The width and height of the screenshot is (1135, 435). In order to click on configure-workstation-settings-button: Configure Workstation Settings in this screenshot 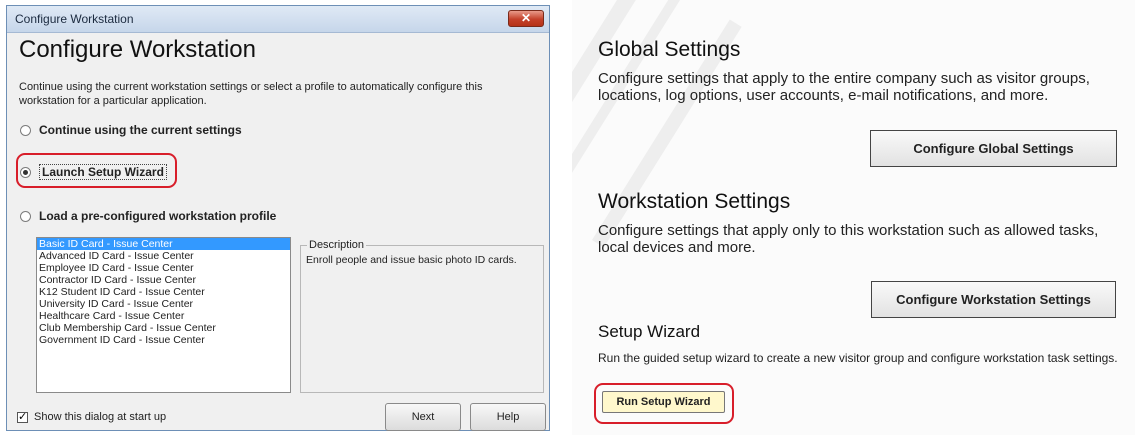, I will do `click(993, 299)`.